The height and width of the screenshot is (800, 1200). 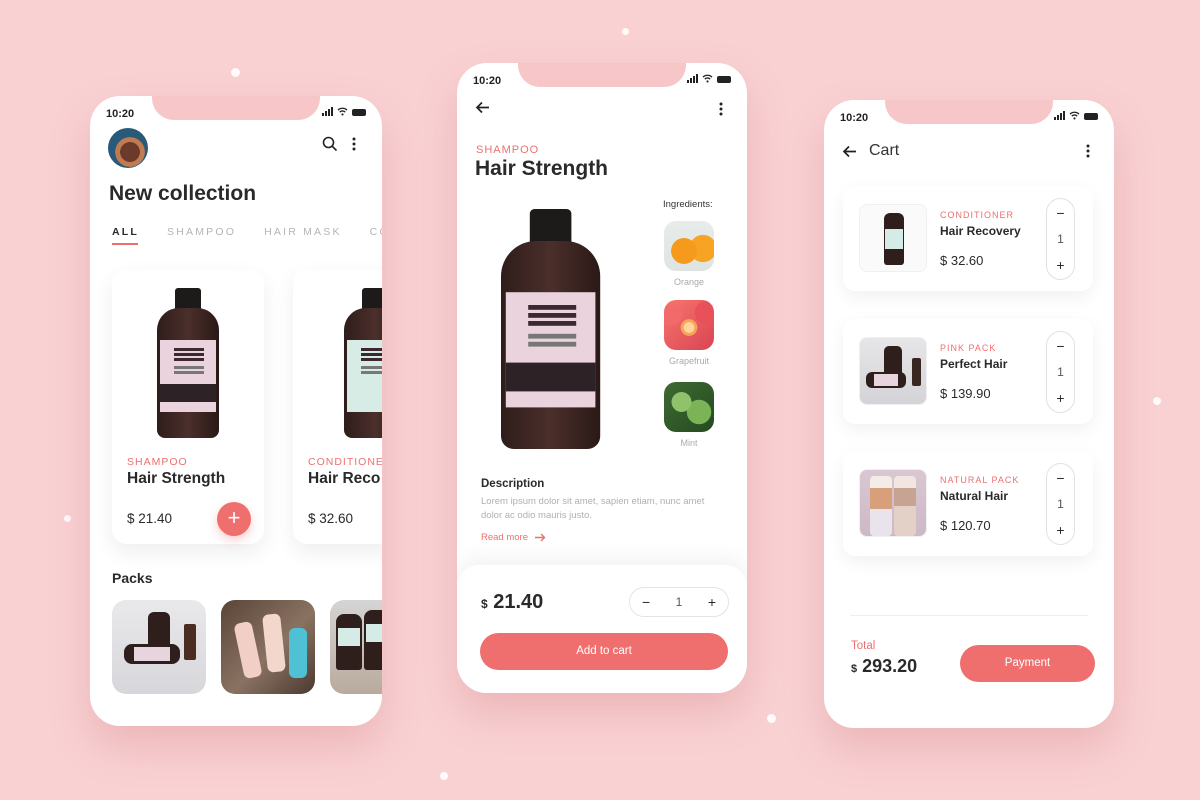 What do you see at coordinates (128, 148) in the screenshot?
I see `avatar` at bounding box center [128, 148].